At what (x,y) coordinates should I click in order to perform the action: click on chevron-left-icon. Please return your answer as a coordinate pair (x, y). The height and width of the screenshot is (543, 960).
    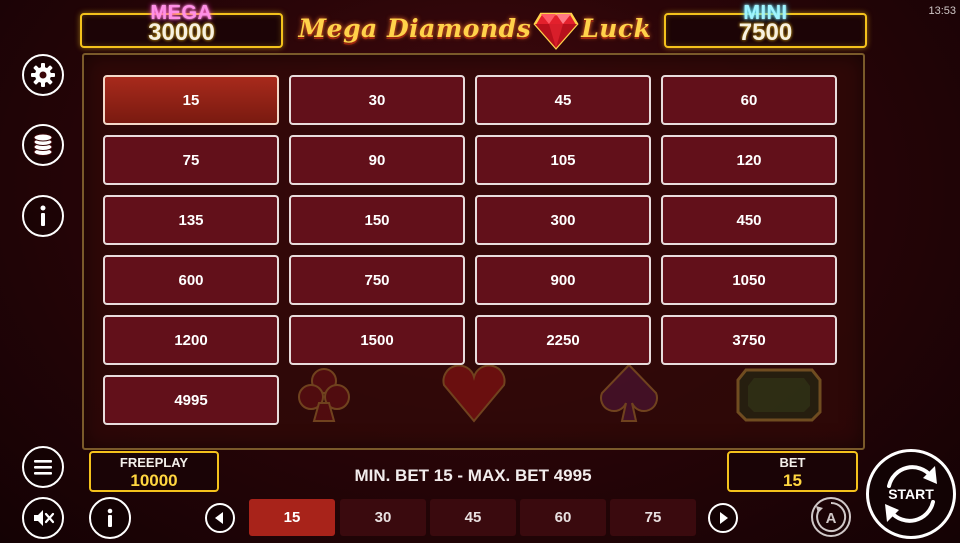
    Looking at the image, I should click on (219, 518).